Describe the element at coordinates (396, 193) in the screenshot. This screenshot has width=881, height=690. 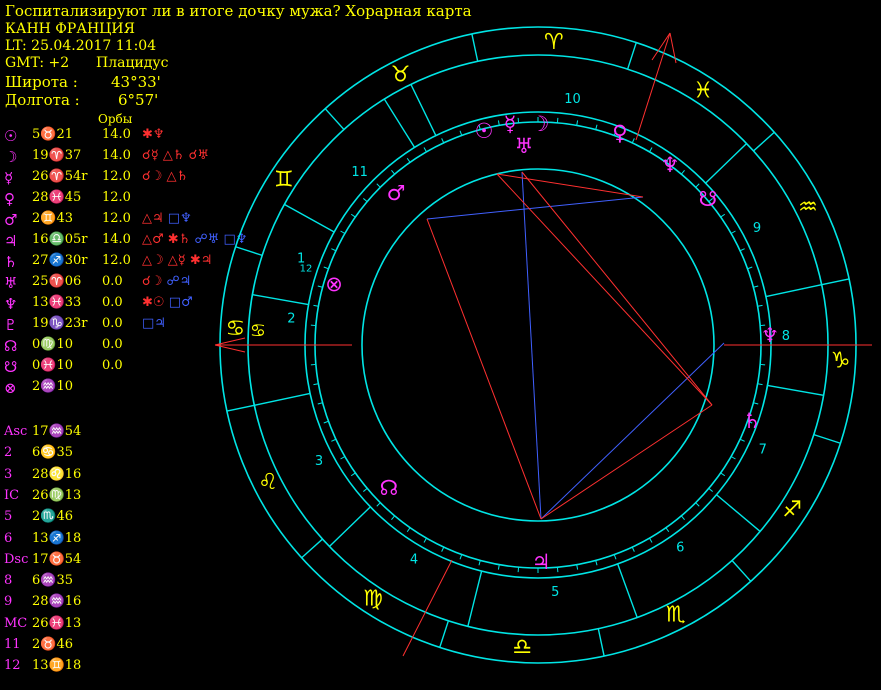
I see `planet-glyph-icon: ♂` at that location.